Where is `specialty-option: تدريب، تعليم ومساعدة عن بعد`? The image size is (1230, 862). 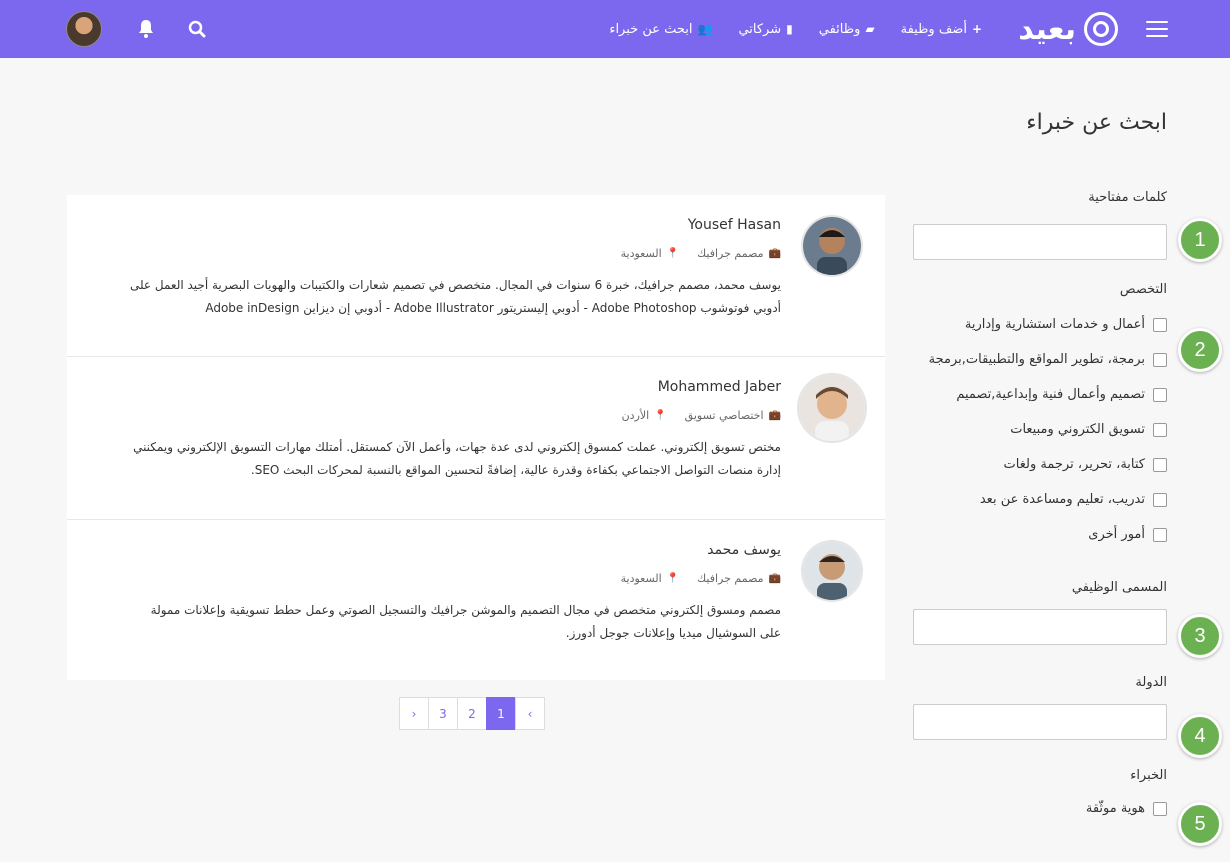 specialty-option: تدريب، تعليم ومساعدة عن بعد is located at coordinates (1040, 499).